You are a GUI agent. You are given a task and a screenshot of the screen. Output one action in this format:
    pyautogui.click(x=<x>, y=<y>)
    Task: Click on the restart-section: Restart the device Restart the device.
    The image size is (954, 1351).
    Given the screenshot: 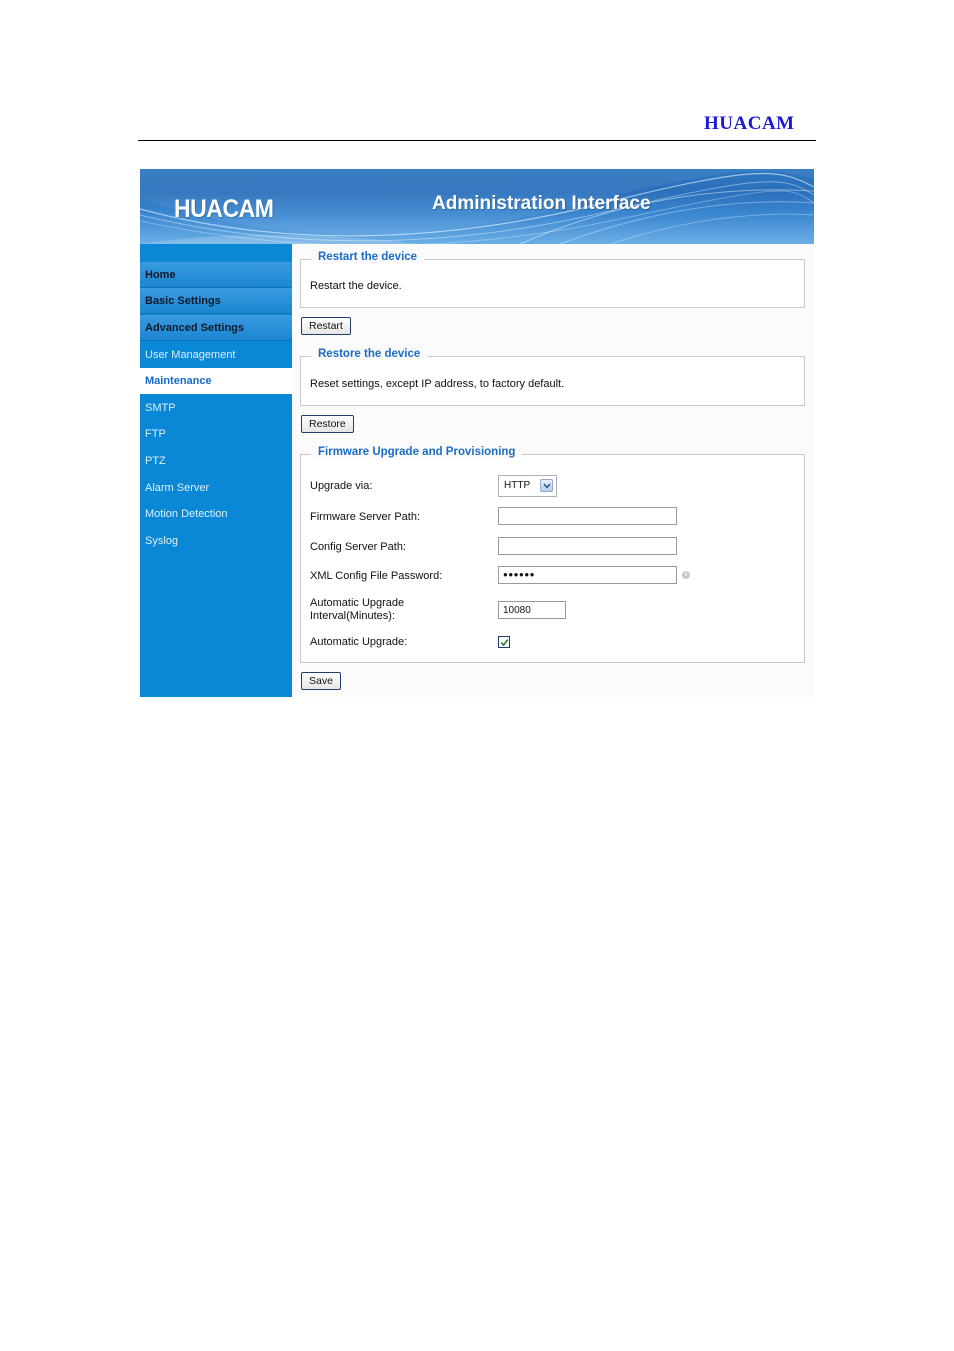 What is the action you would take?
    pyautogui.click(x=552, y=279)
    